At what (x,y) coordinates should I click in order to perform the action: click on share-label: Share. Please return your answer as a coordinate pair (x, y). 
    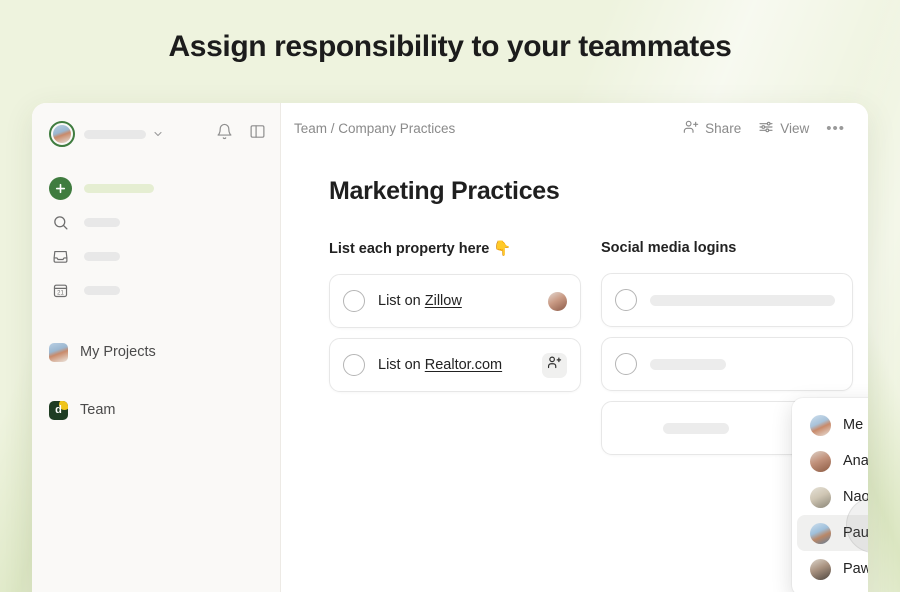
    Looking at the image, I should click on (723, 128).